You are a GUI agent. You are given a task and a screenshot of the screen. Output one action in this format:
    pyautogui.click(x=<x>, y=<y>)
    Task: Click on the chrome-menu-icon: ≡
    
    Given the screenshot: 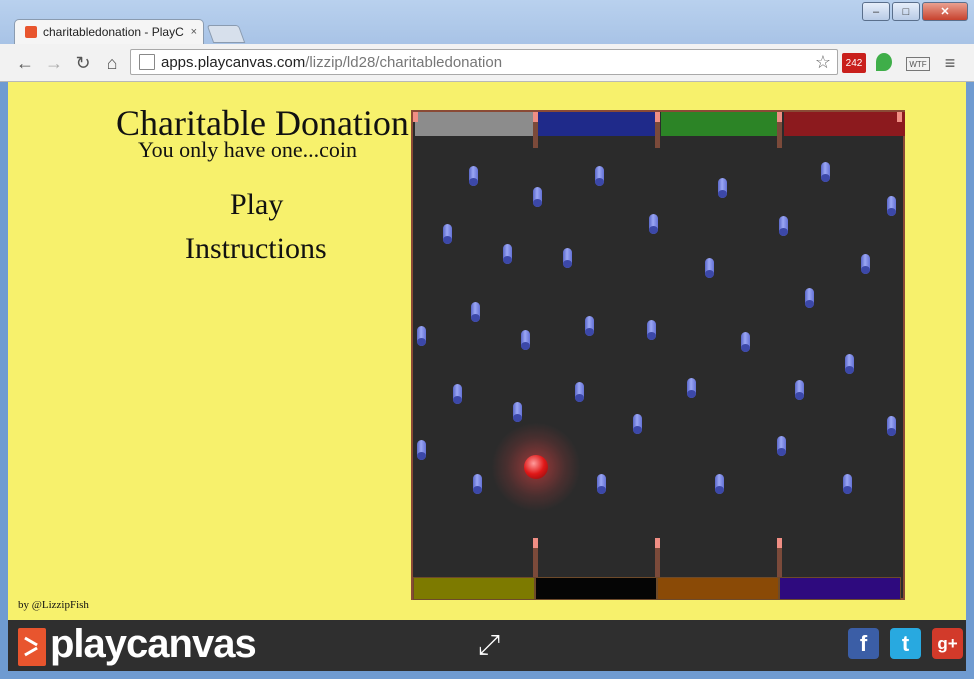 What is the action you would take?
    pyautogui.click(x=950, y=63)
    